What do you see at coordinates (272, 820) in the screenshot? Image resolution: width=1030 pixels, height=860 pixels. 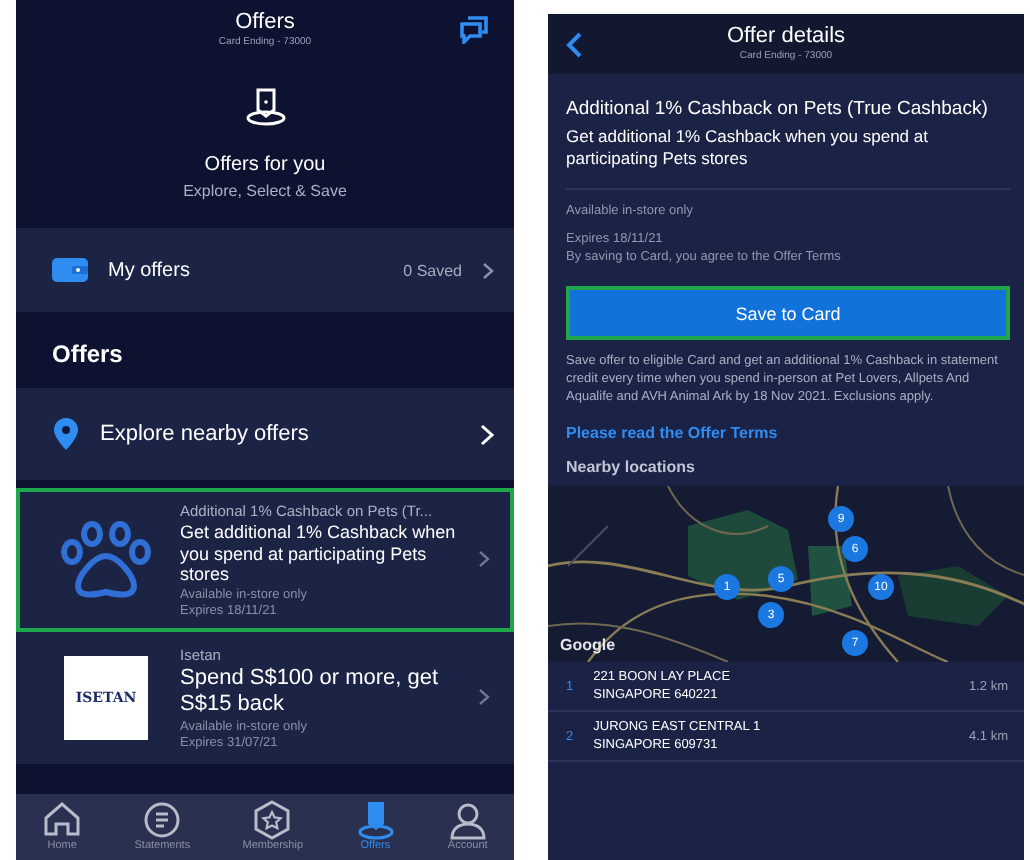 I see `badge-icon` at bounding box center [272, 820].